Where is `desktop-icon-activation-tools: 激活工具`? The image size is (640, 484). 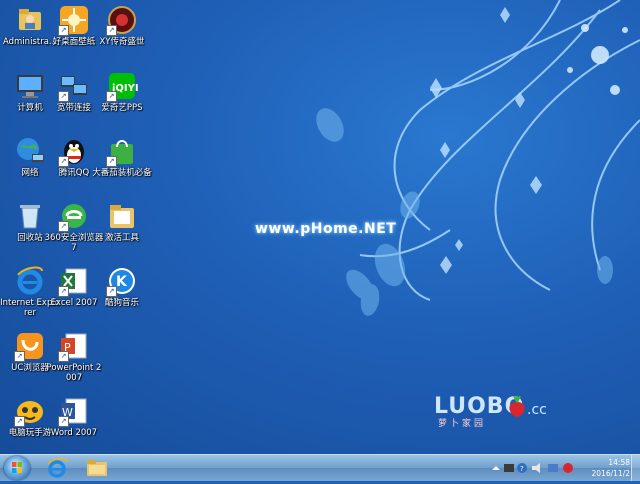 desktop-icon-activation-tools: 激活工具 is located at coordinates (122, 221).